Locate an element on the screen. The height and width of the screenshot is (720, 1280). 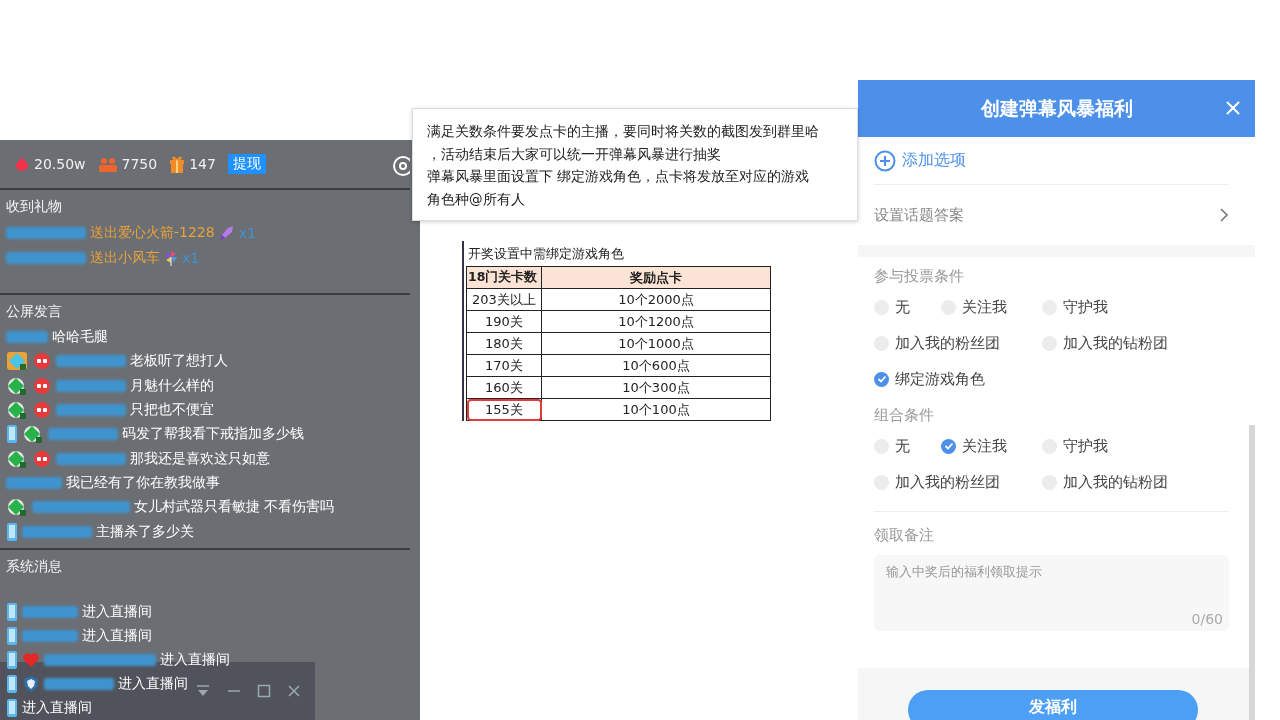
gift-text: 送出小风车 is located at coordinates (125, 257).